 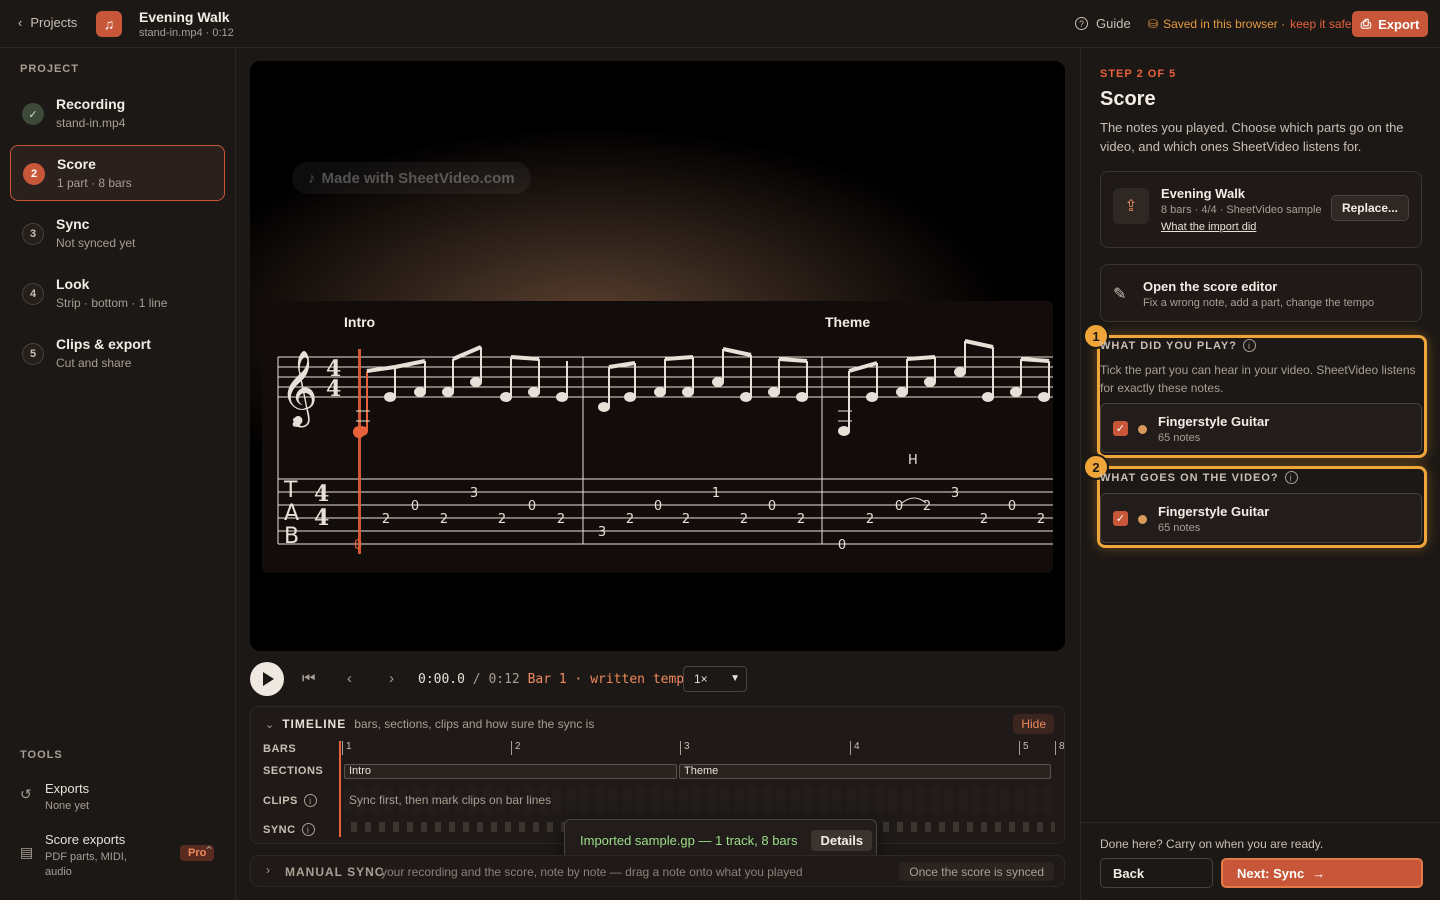 What do you see at coordinates (847, 322) in the screenshot?
I see `section-label-theme: Theme` at bounding box center [847, 322].